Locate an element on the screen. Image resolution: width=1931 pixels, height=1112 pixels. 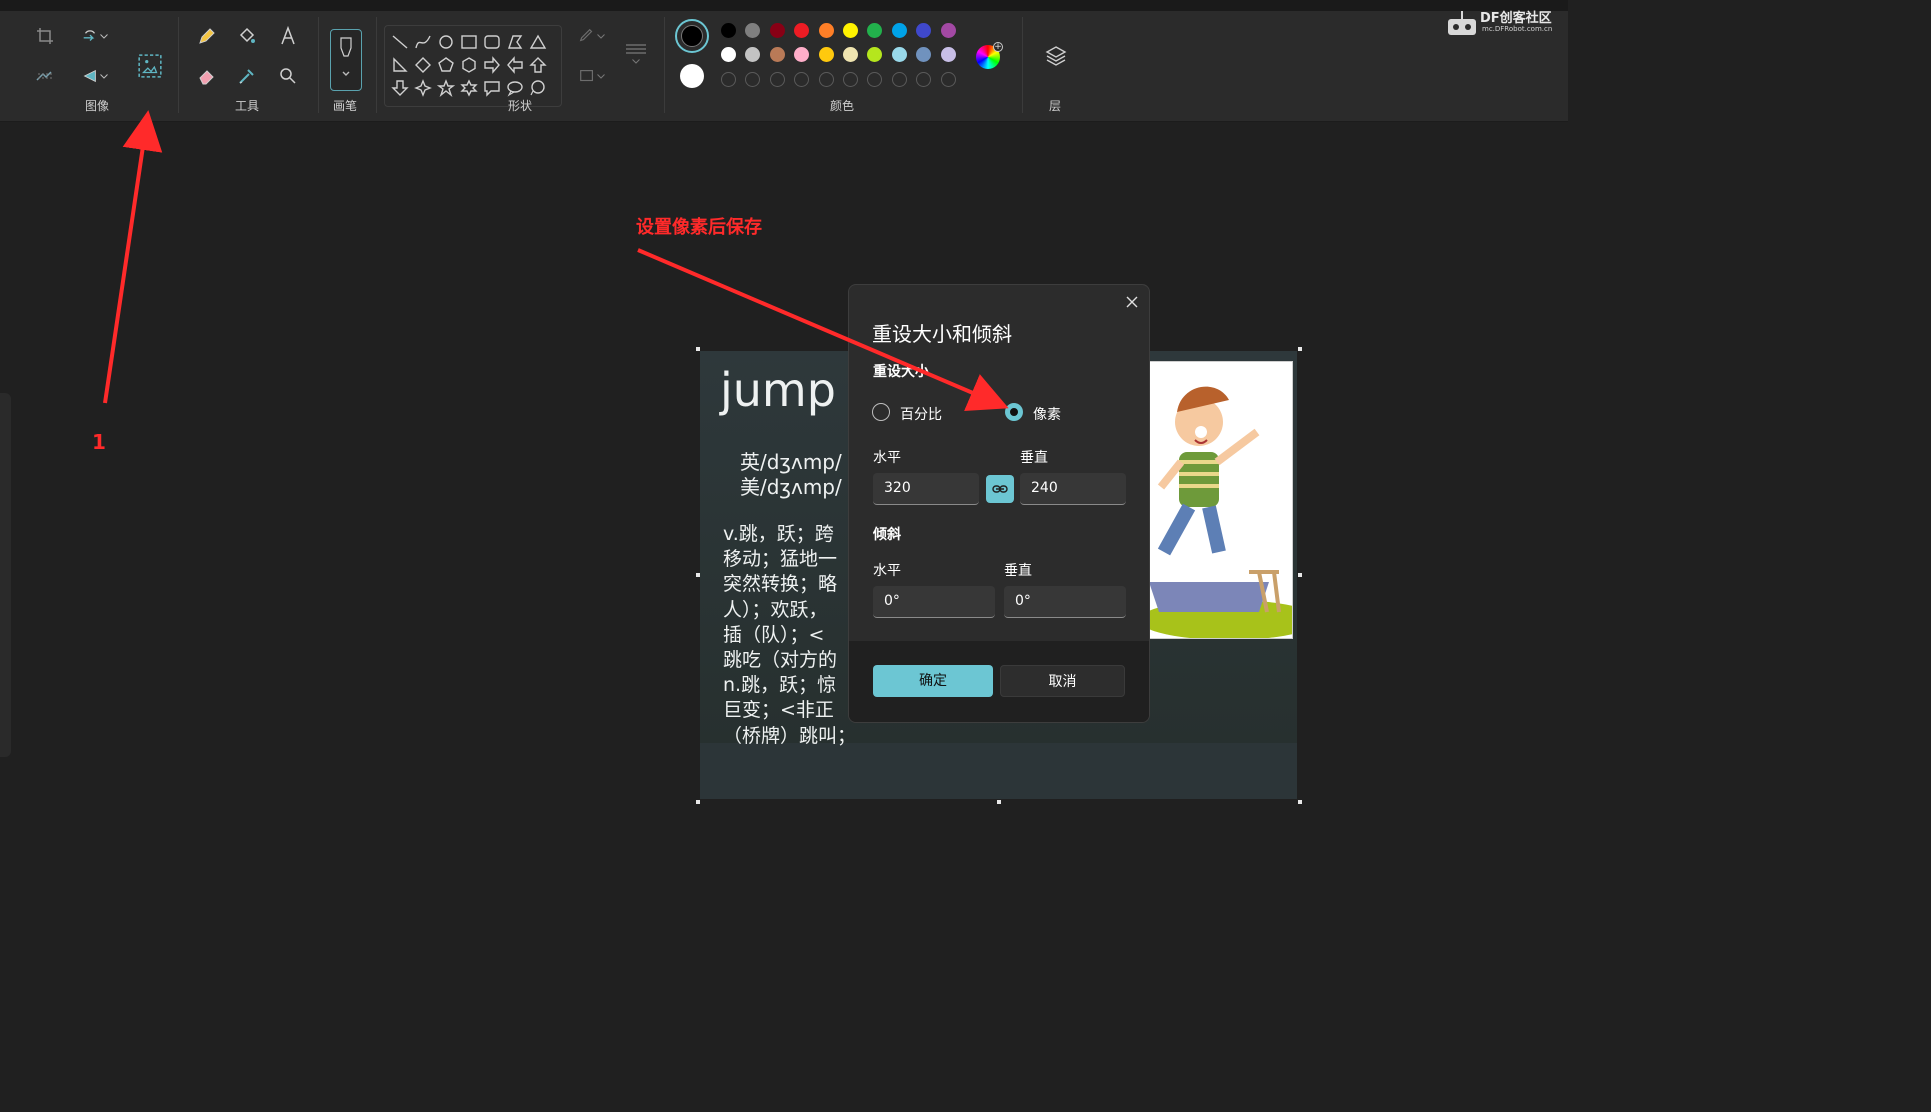
percent-radio is located at coordinates (881, 412).